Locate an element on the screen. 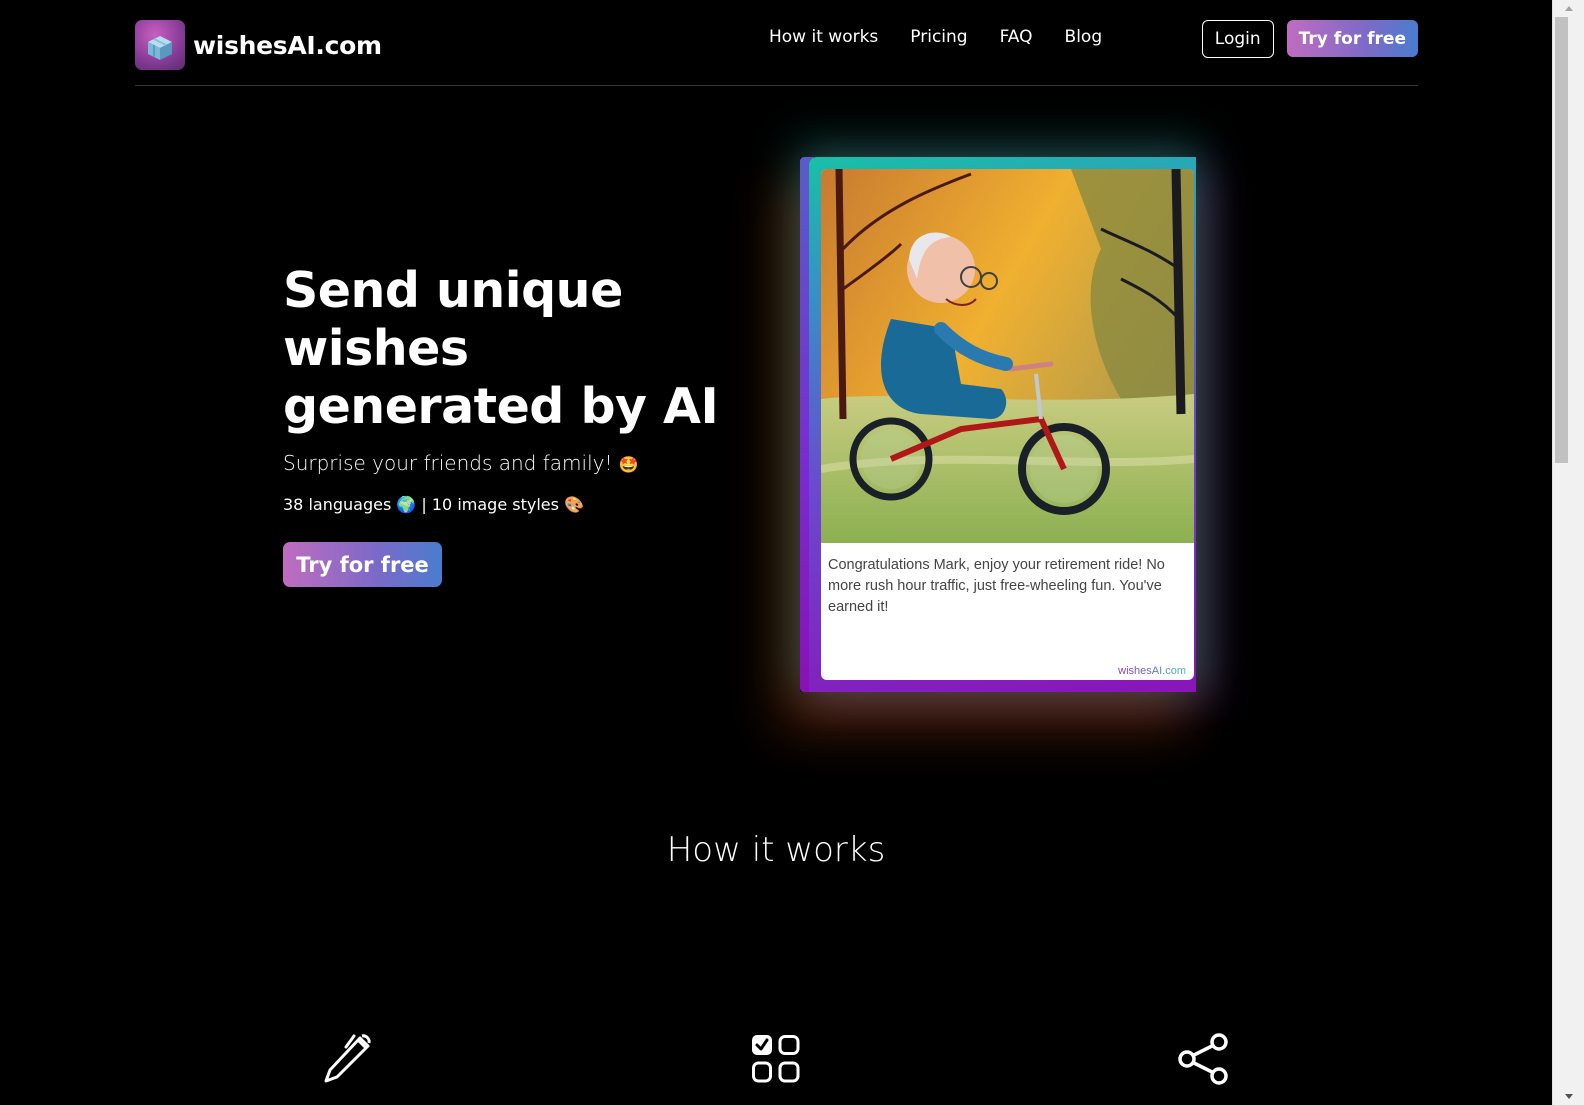 This screenshot has height=1105, width=1584. select-grid-icon is located at coordinates (776, 1059).